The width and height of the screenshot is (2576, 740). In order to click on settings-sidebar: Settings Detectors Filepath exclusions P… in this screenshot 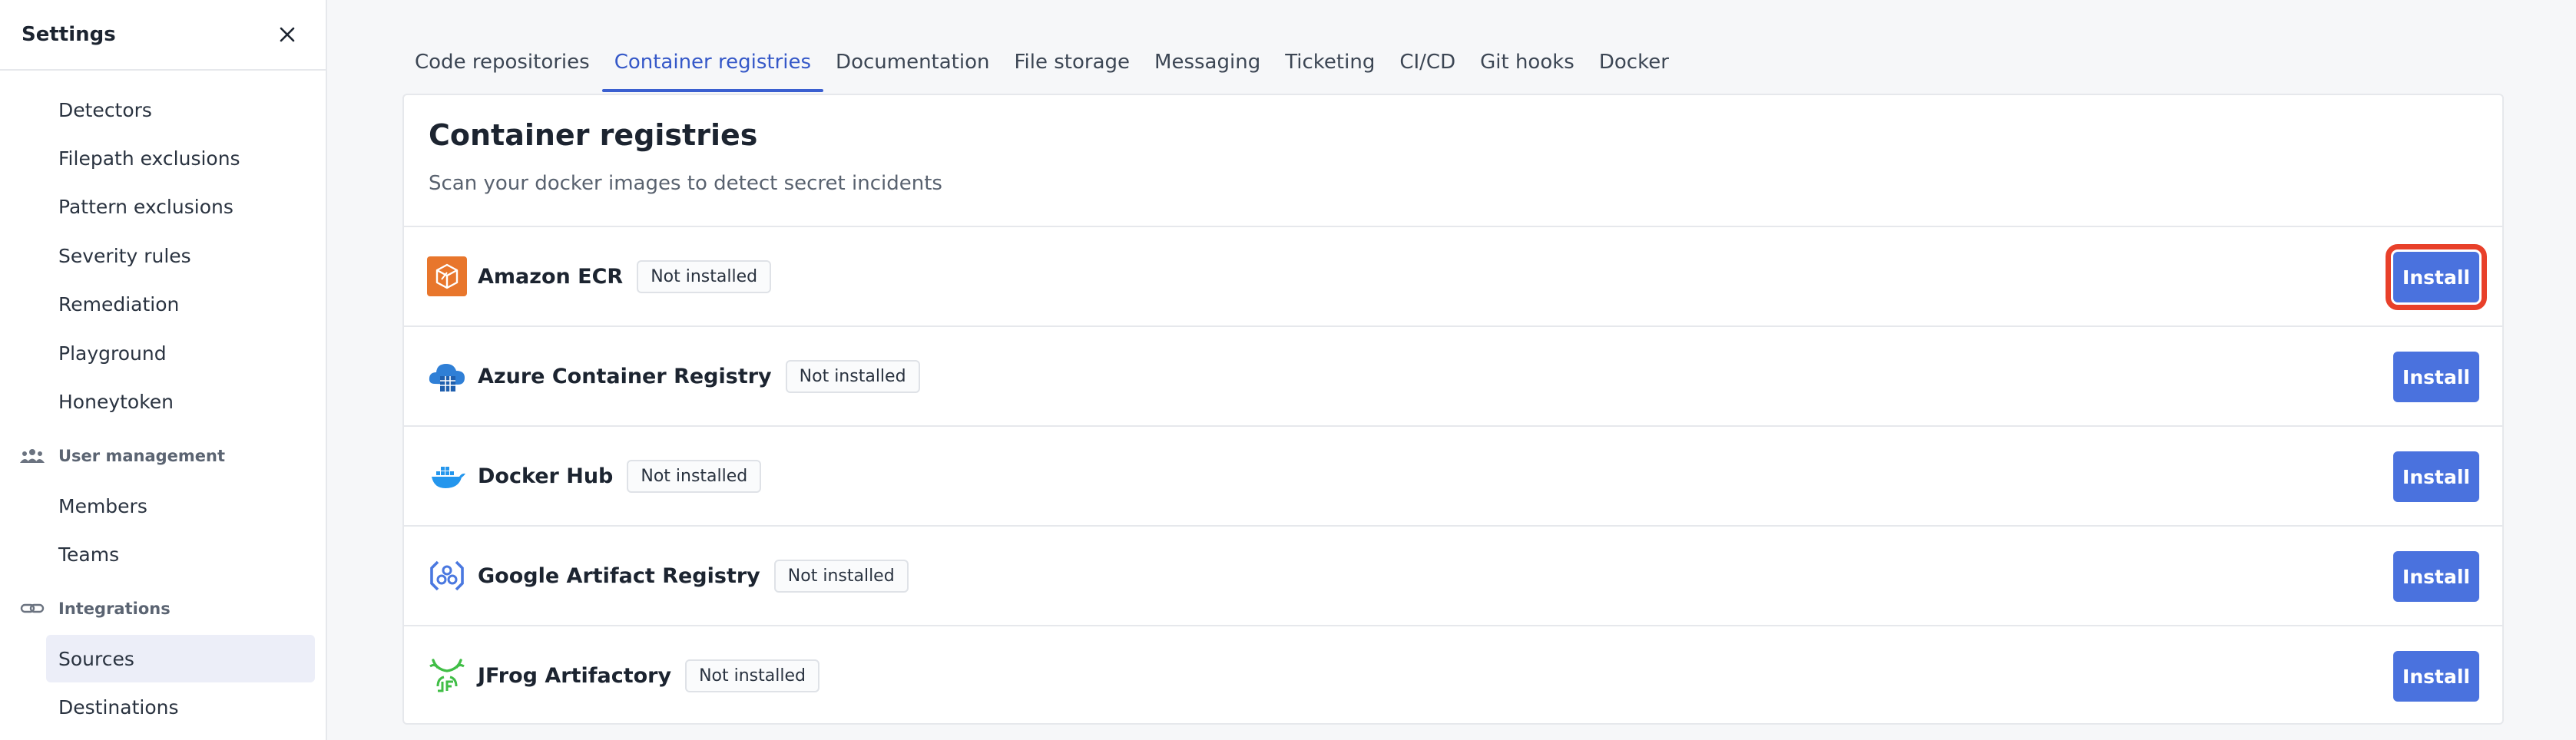, I will do `click(163, 370)`.